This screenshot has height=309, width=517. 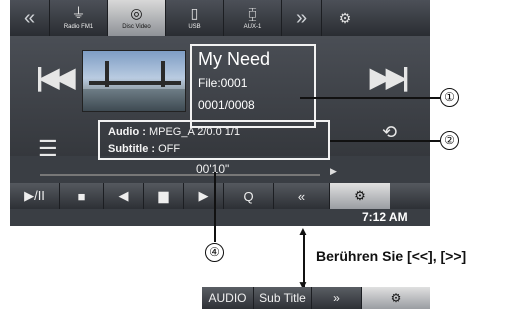 What do you see at coordinates (228, 298) in the screenshot?
I see `audio-button: AUDIO` at bounding box center [228, 298].